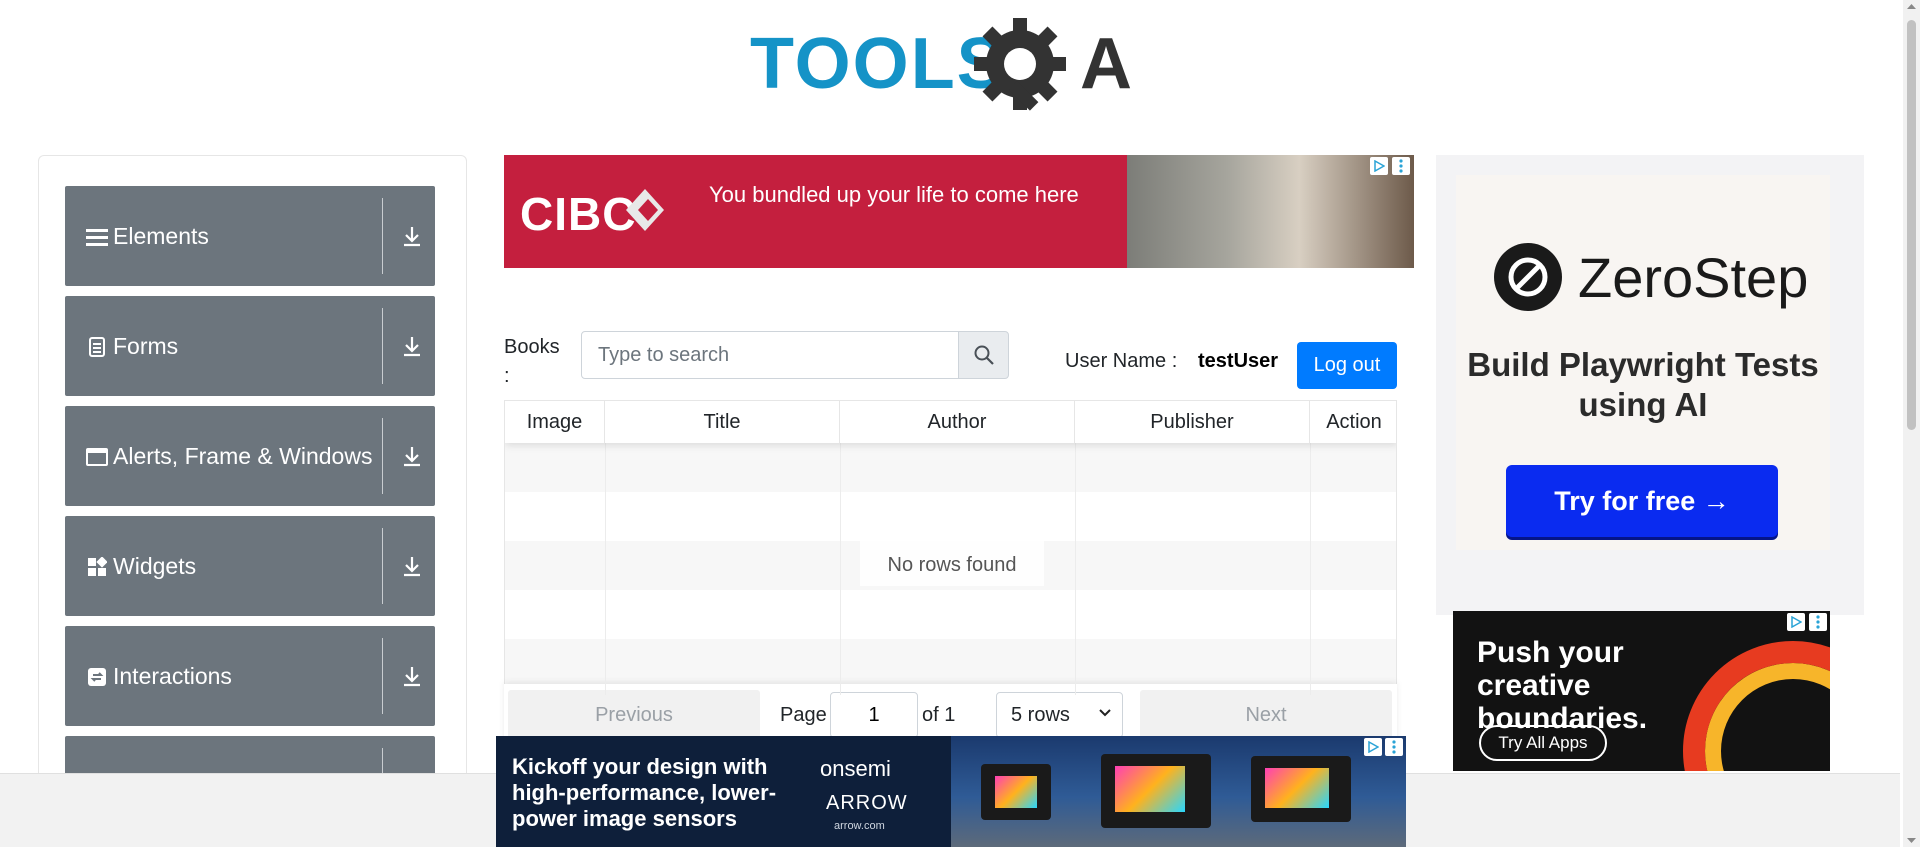 The width and height of the screenshot is (1920, 847). I want to click on scrollbar-thumb, so click(1911, 225).